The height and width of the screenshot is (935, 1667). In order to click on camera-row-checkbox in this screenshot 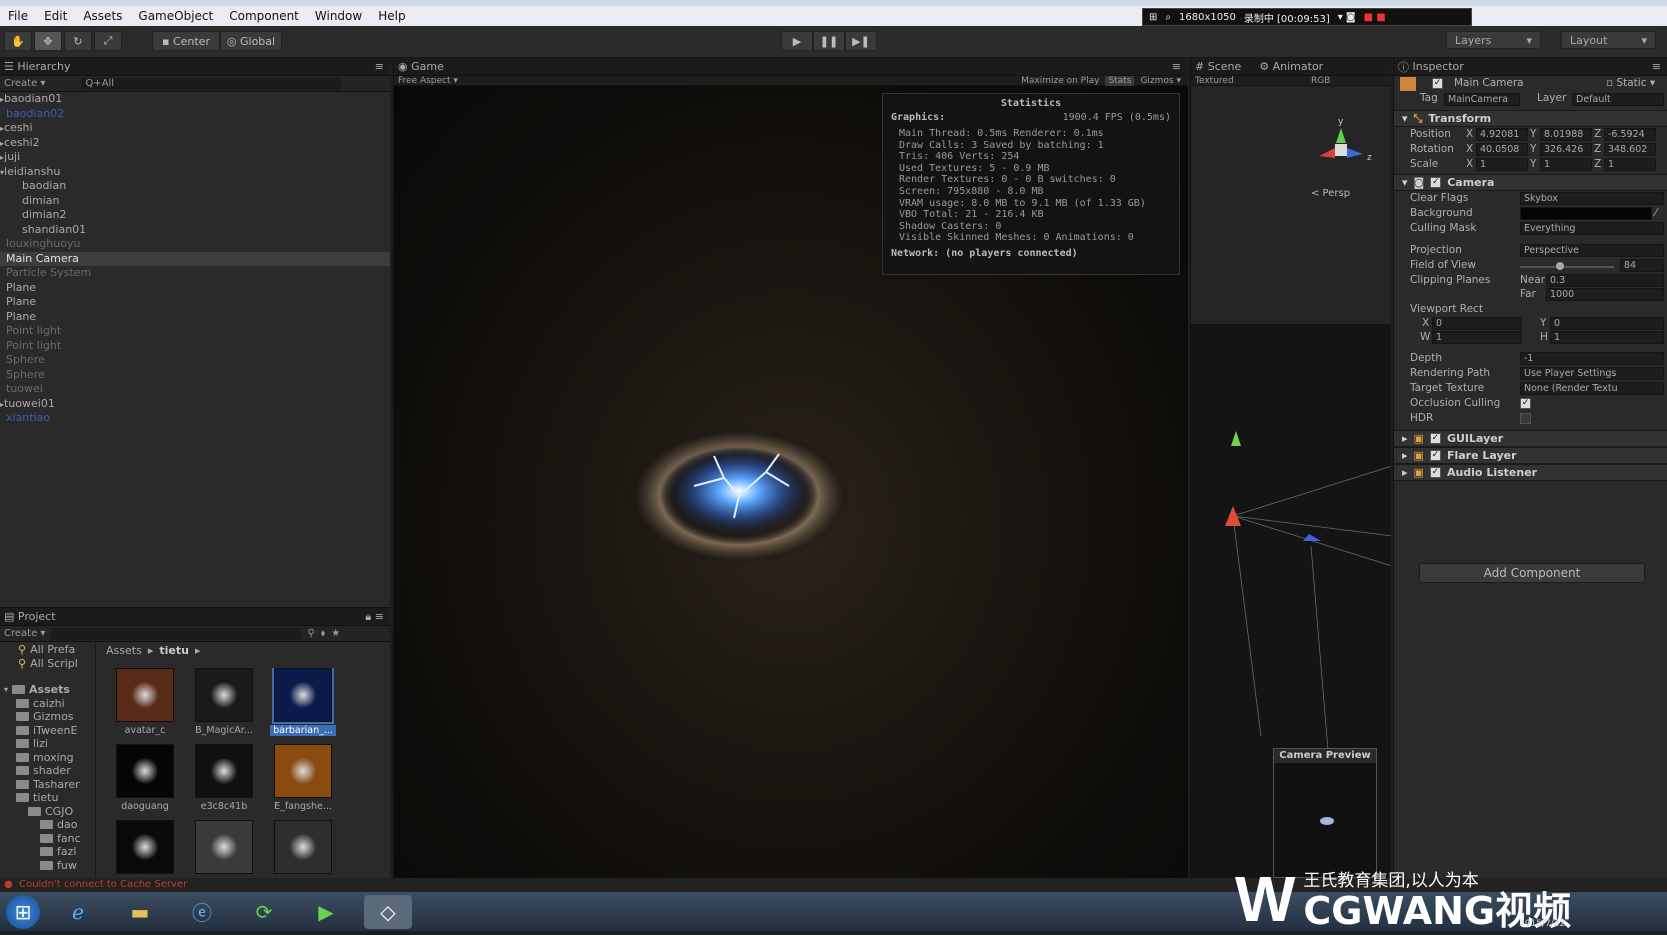, I will do `click(1525, 418)`.